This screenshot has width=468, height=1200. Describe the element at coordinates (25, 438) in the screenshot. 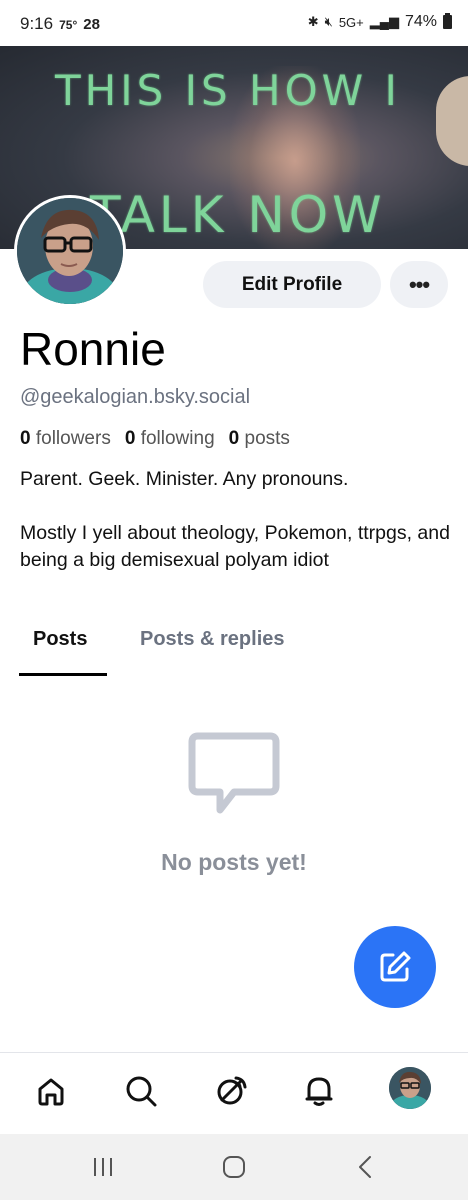

I see `followers-count: 0` at that location.